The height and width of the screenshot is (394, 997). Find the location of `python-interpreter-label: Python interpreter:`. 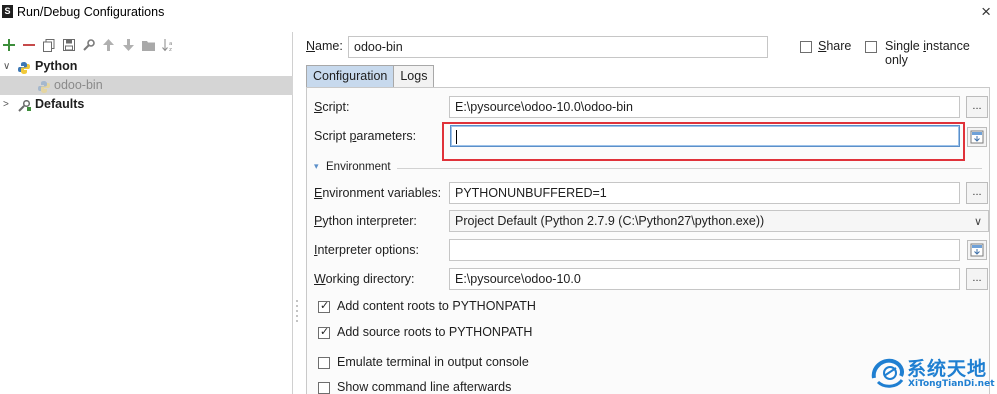

python-interpreter-label: Python interpreter: is located at coordinates (365, 221).